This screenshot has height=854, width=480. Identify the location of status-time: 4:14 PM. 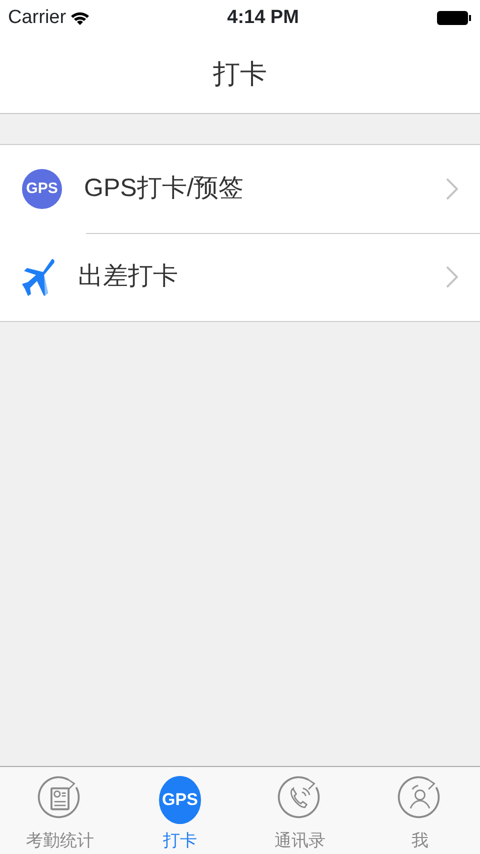
(263, 18).